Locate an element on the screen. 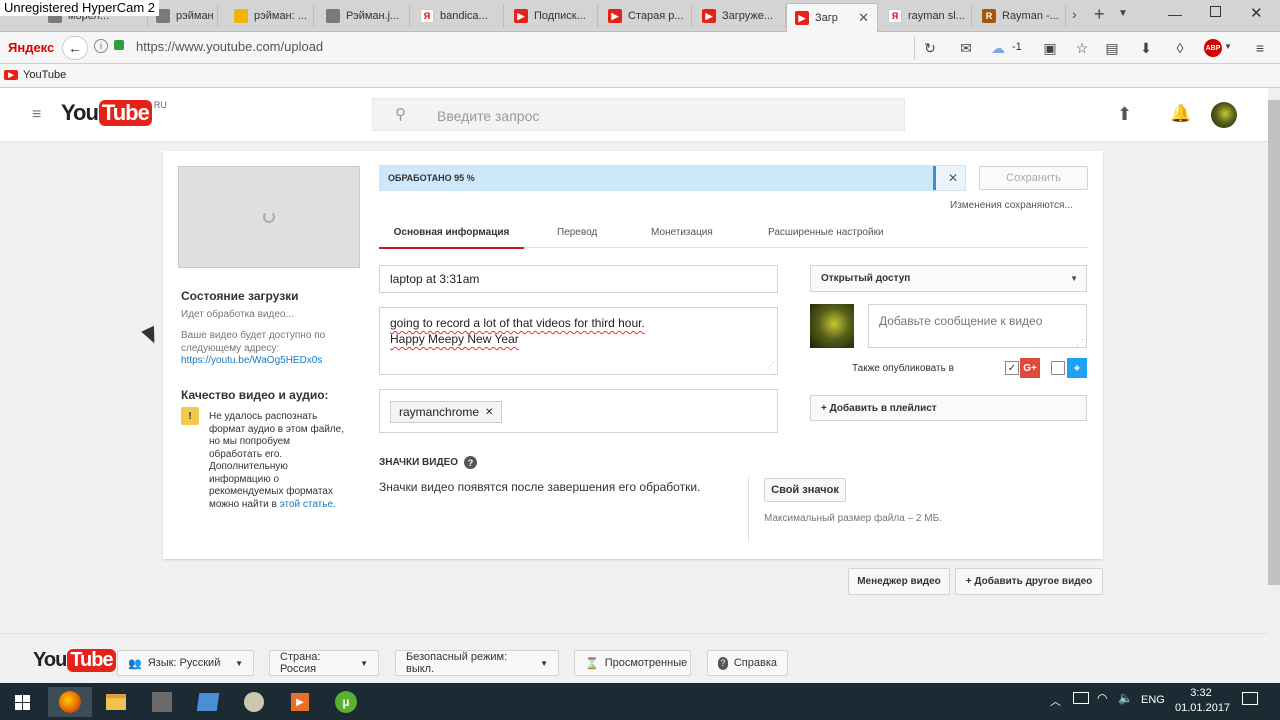  history-button: ⌛ Просмотренные is located at coordinates (632, 663).